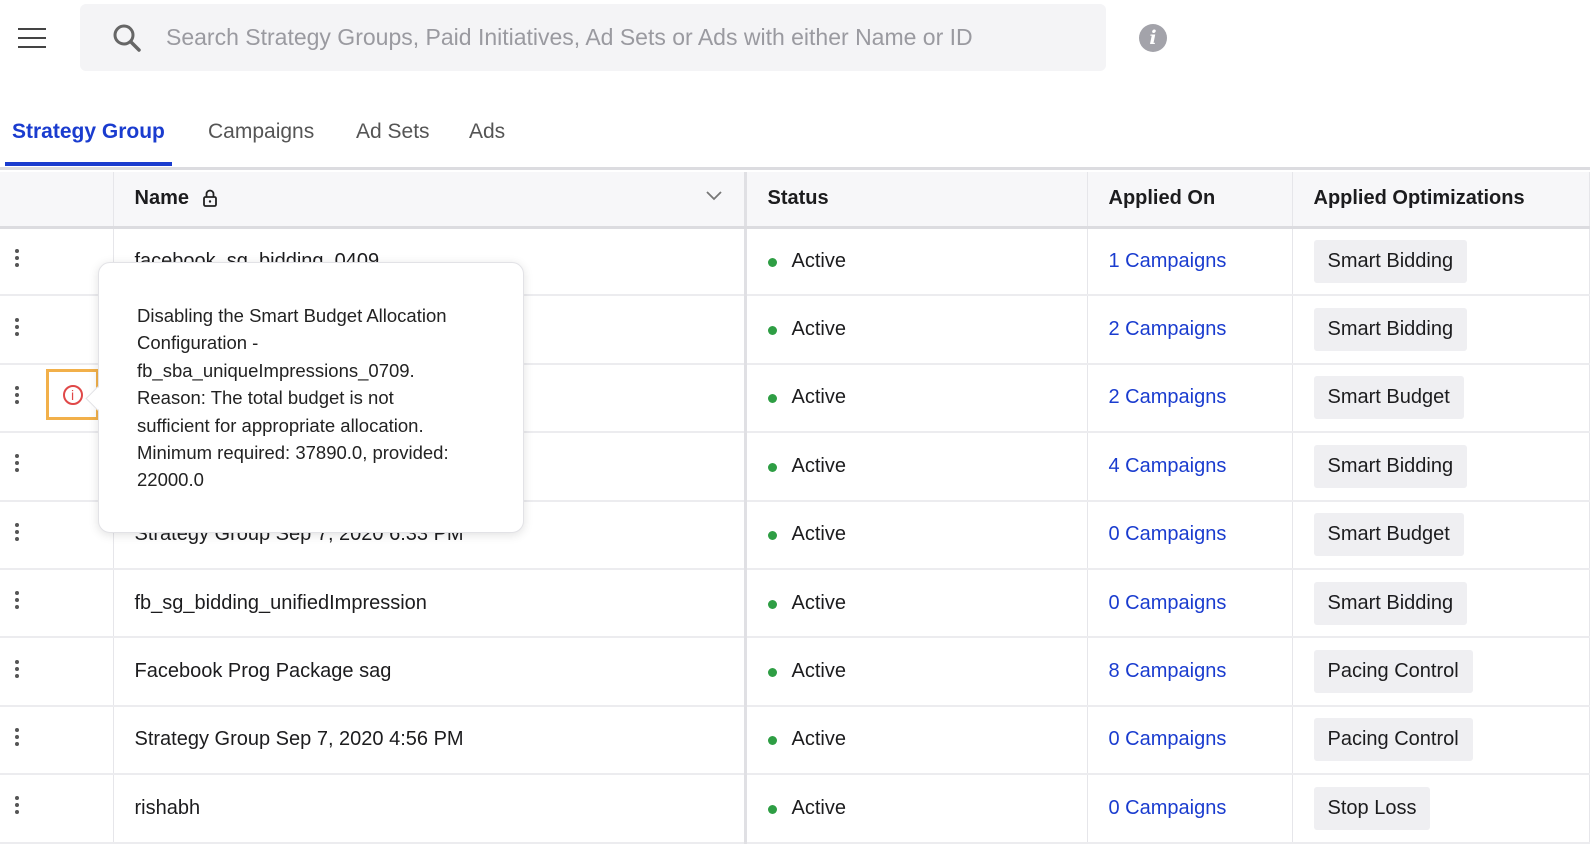 This screenshot has width=1590, height=866. Describe the element at coordinates (487, 141) in the screenshot. I see `tab-ads: Ads` at that location.